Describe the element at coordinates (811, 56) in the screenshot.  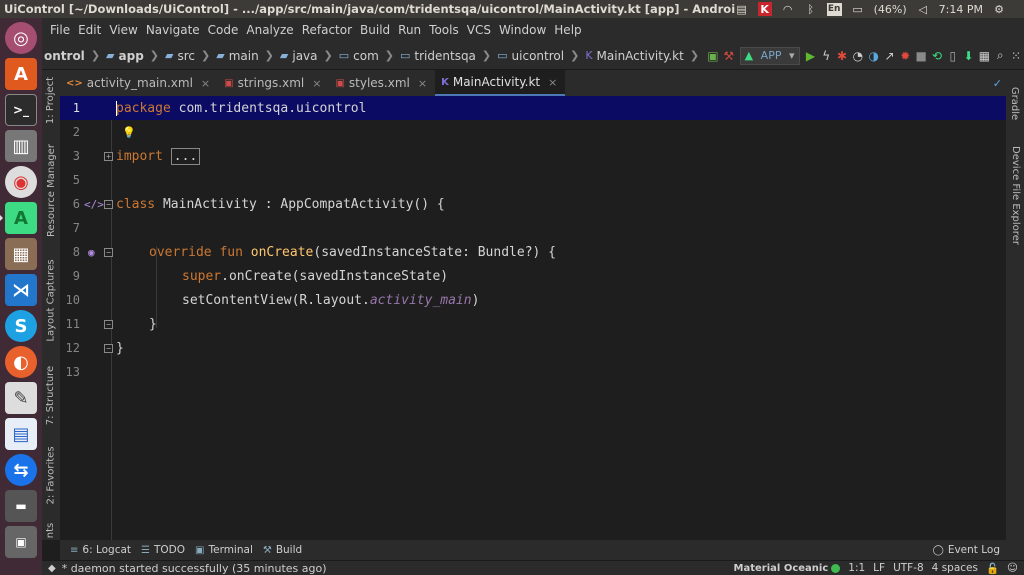
I see `run-icon: ▶` at that location.